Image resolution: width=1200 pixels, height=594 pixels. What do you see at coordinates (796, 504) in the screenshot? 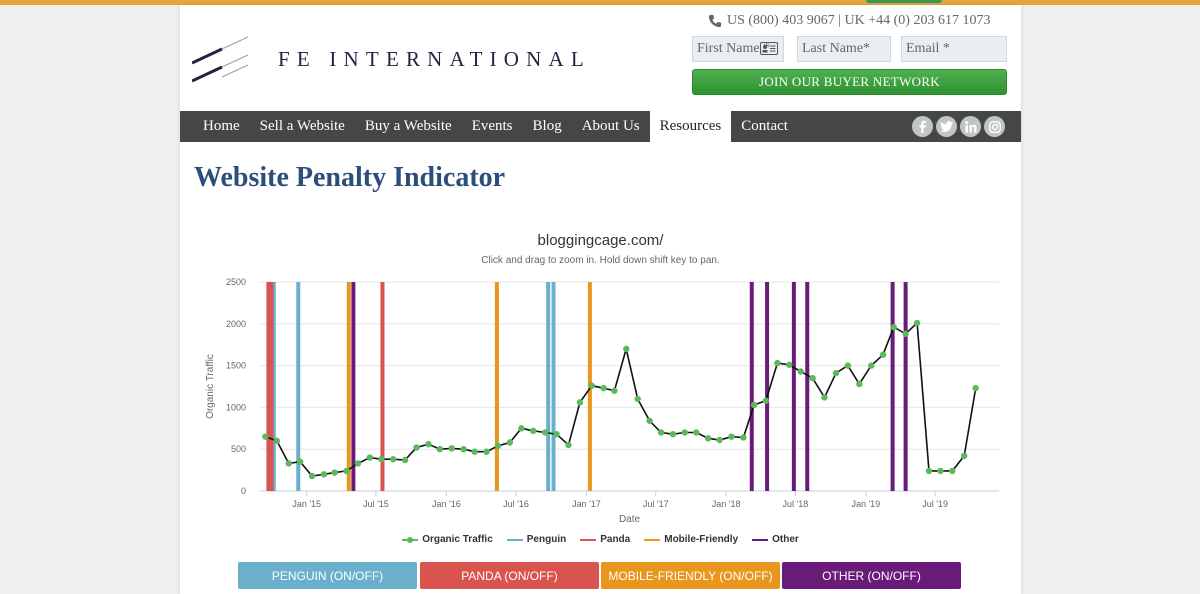
I see `x-tick-label: Jul '18` at bounding box center [796, 504].